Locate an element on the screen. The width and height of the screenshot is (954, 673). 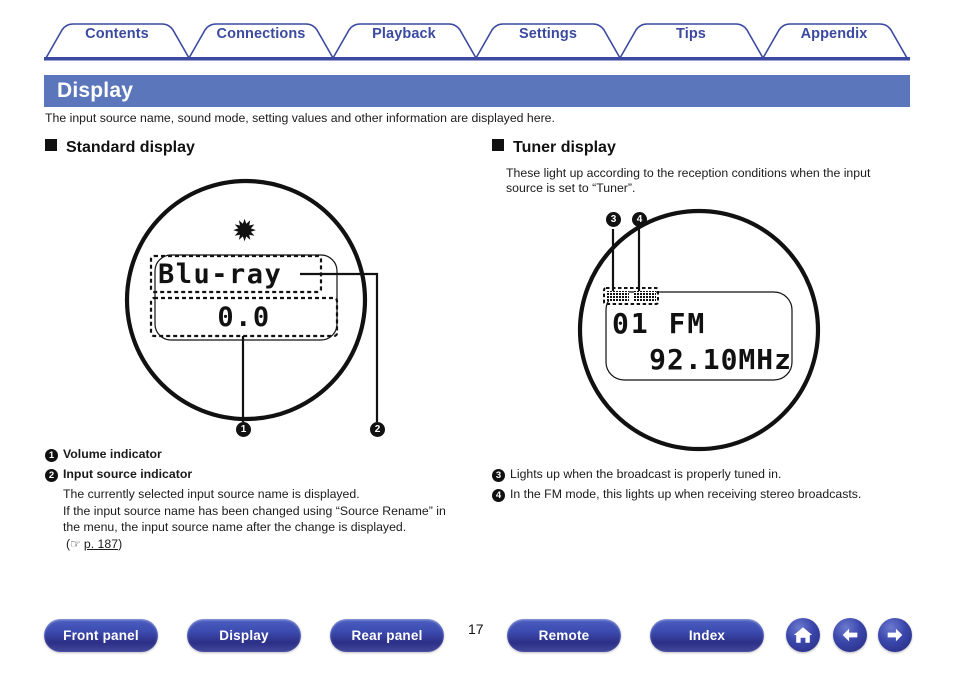
callout-1-title: 1 Volume indicator is located at coordinates (103, 454).